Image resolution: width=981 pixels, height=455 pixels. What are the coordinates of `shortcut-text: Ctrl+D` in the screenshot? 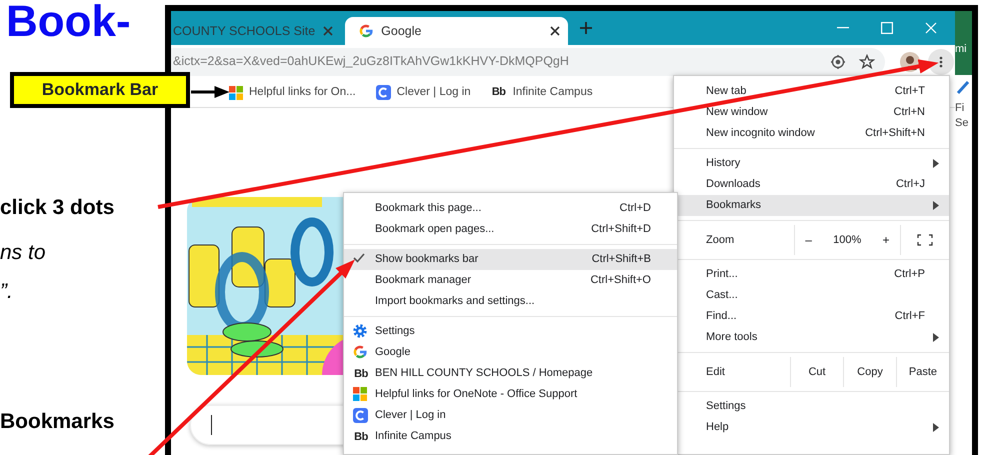 It's located at (635, 208).